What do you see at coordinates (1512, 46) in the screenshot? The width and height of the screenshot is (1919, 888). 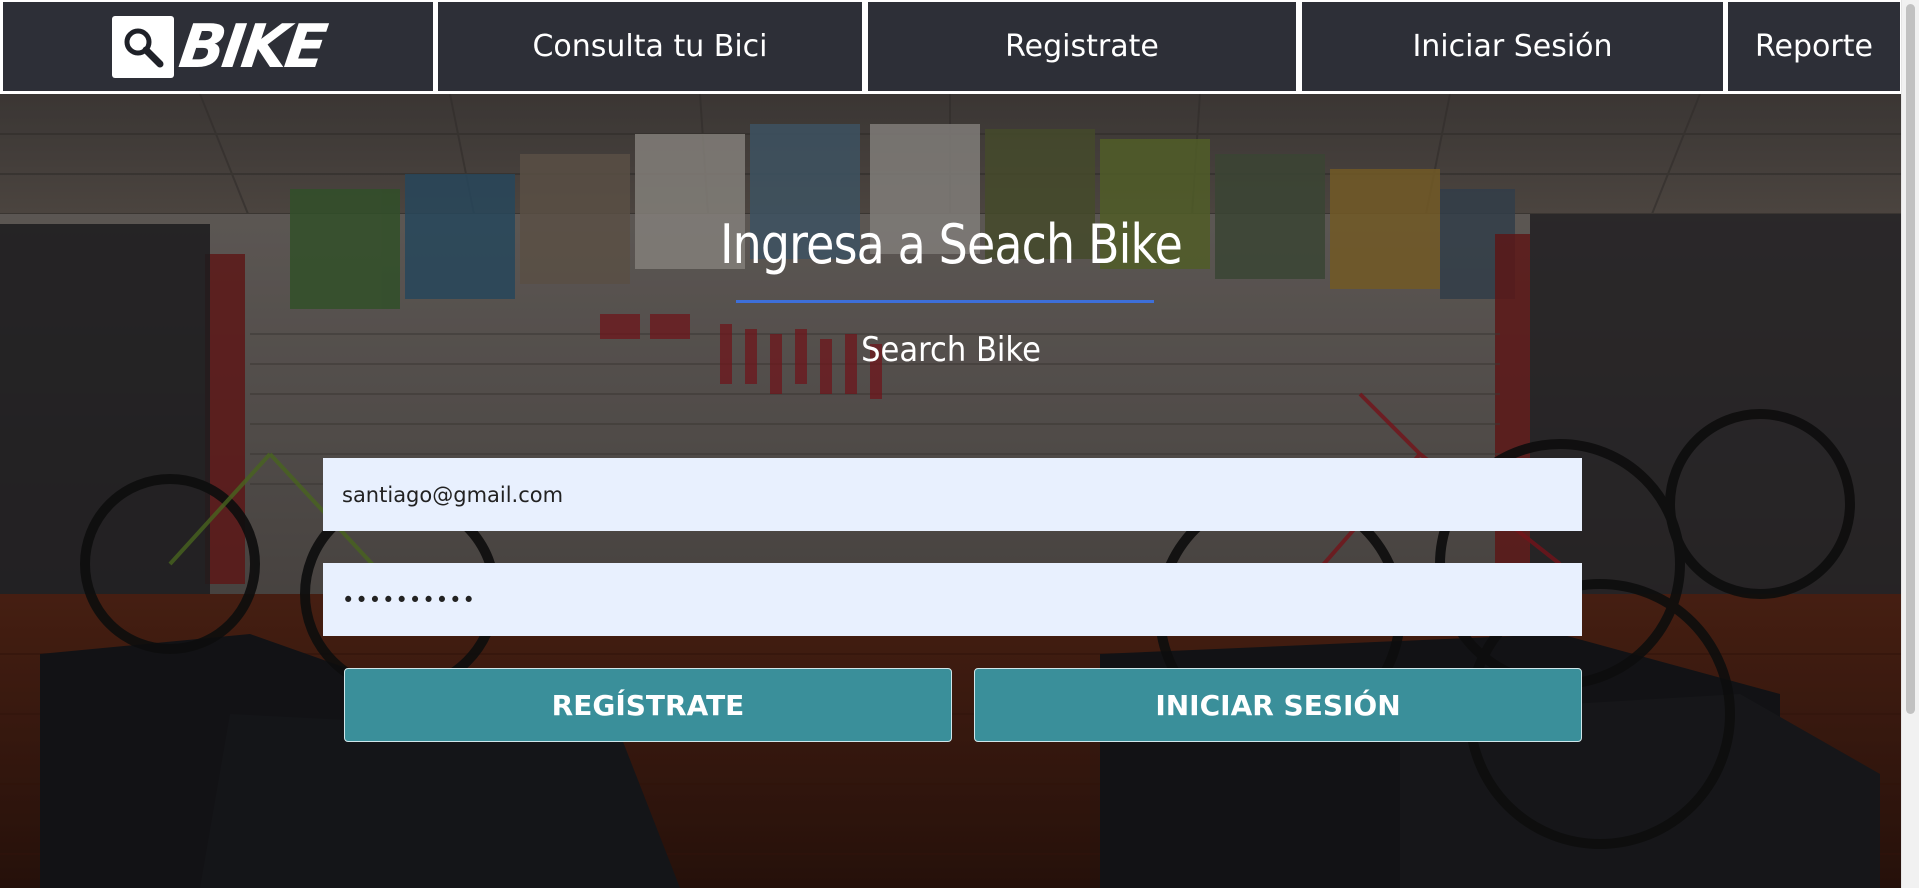 I see `nav-iniciar-sesion: Iniciar Sesión` at bounding box center [1512, 46].